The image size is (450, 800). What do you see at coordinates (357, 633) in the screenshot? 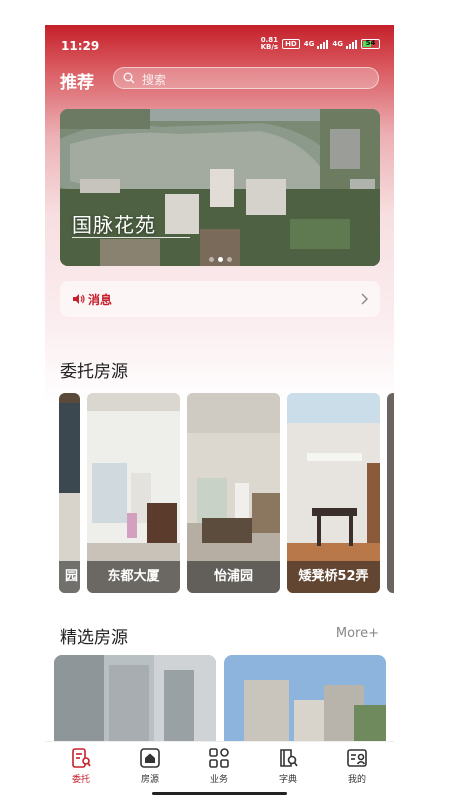
I see `more-link: More+` at bounding box center [357, 633].